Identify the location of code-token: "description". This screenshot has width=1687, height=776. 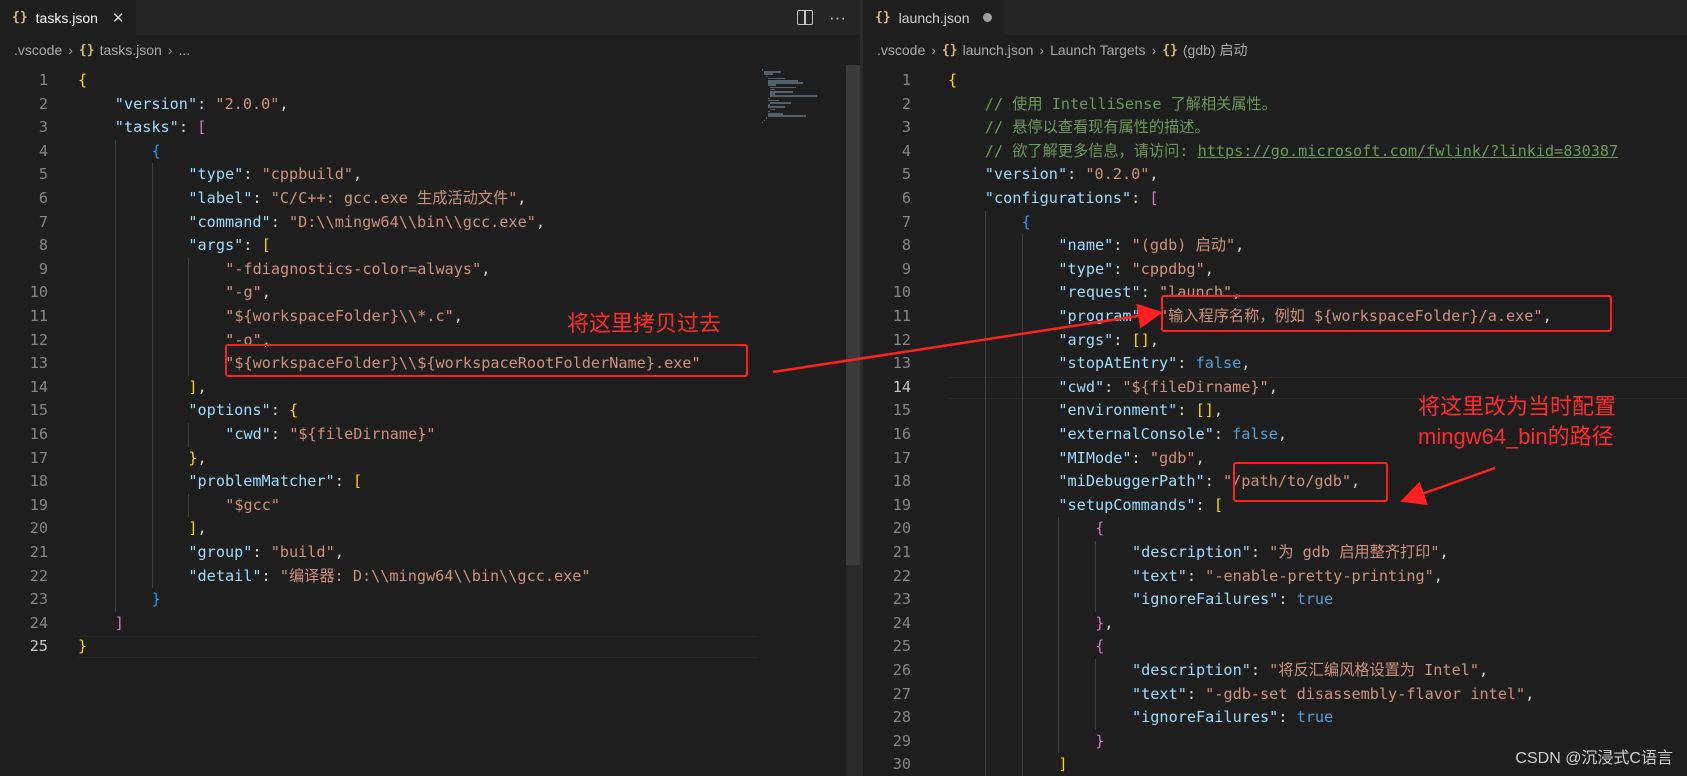
(1191, 670).